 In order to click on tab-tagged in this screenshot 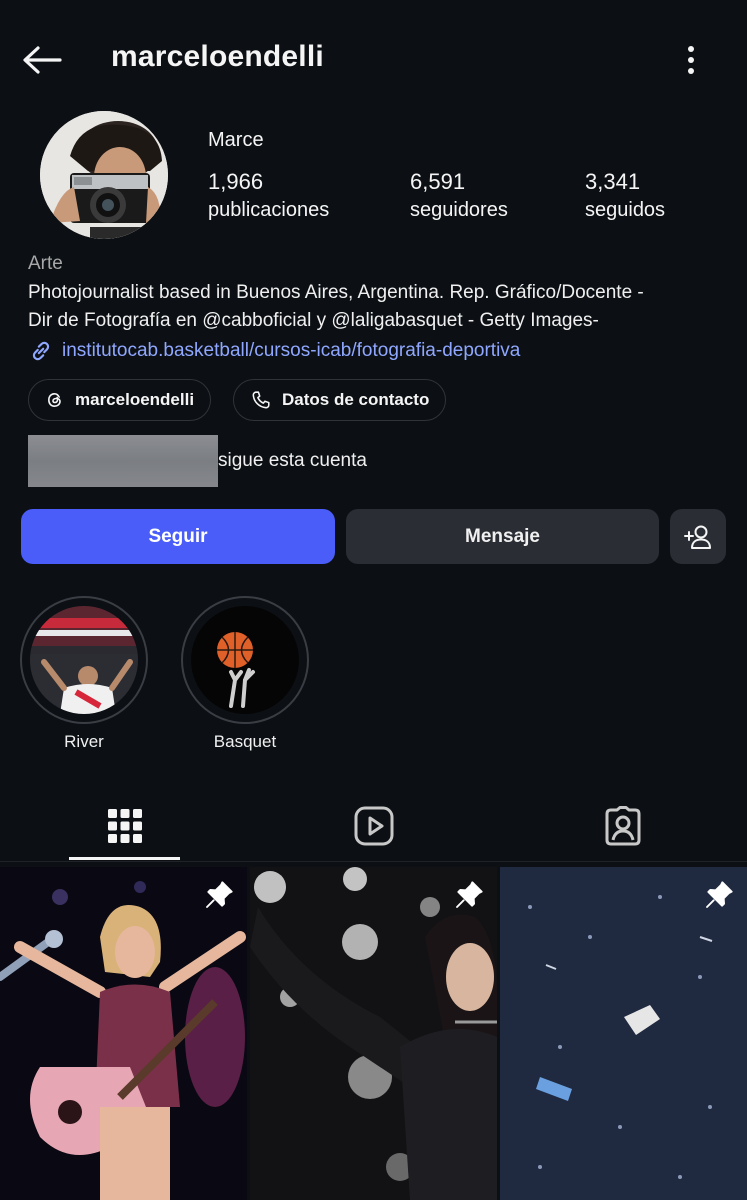, I will do `click(622, 826)`.